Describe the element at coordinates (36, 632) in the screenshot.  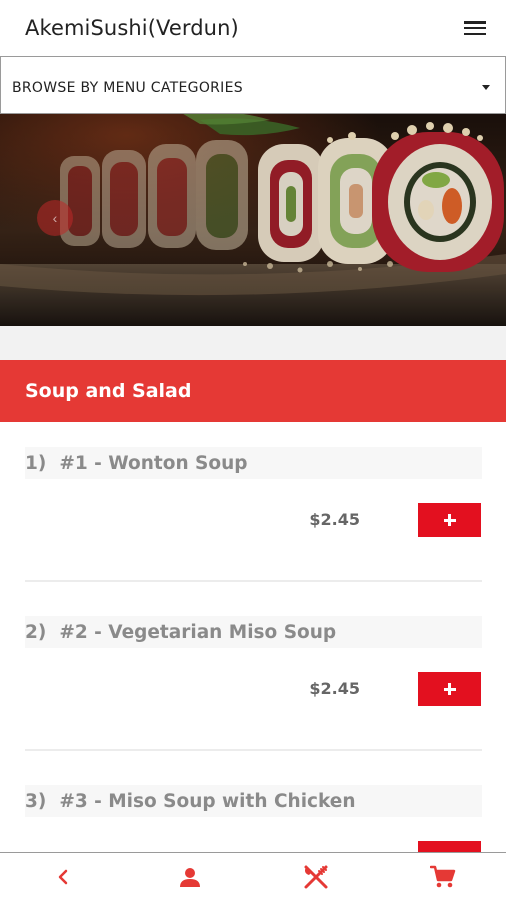
I see `menu-item-number: 2)` at that location.